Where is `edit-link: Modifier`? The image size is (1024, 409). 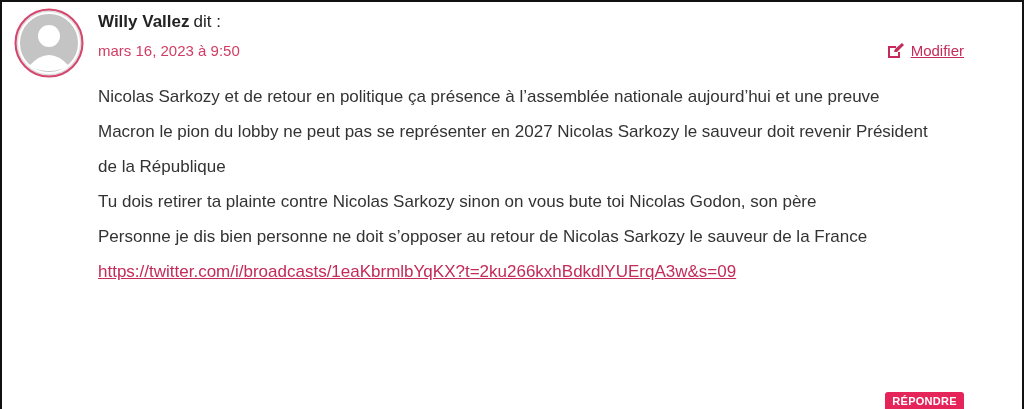 edit-link: Modifier is located at coordinates (925, 50).